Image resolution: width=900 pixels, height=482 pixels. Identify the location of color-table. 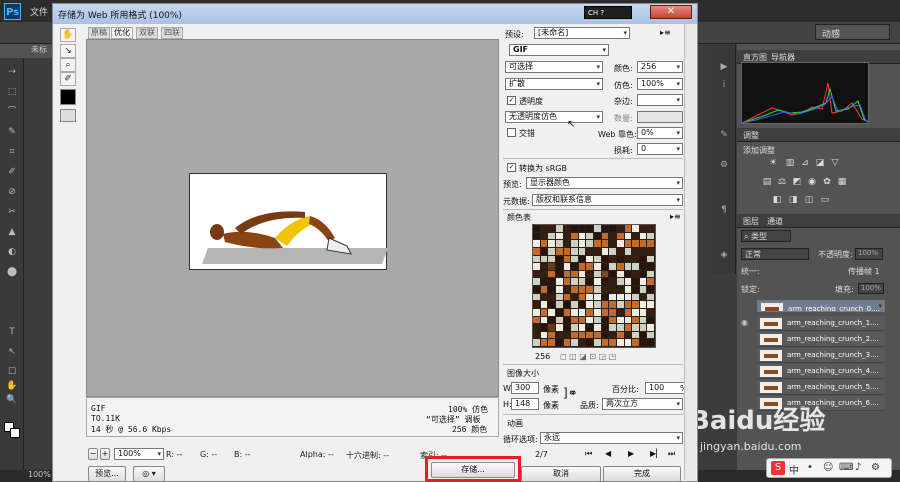
(594, 286).